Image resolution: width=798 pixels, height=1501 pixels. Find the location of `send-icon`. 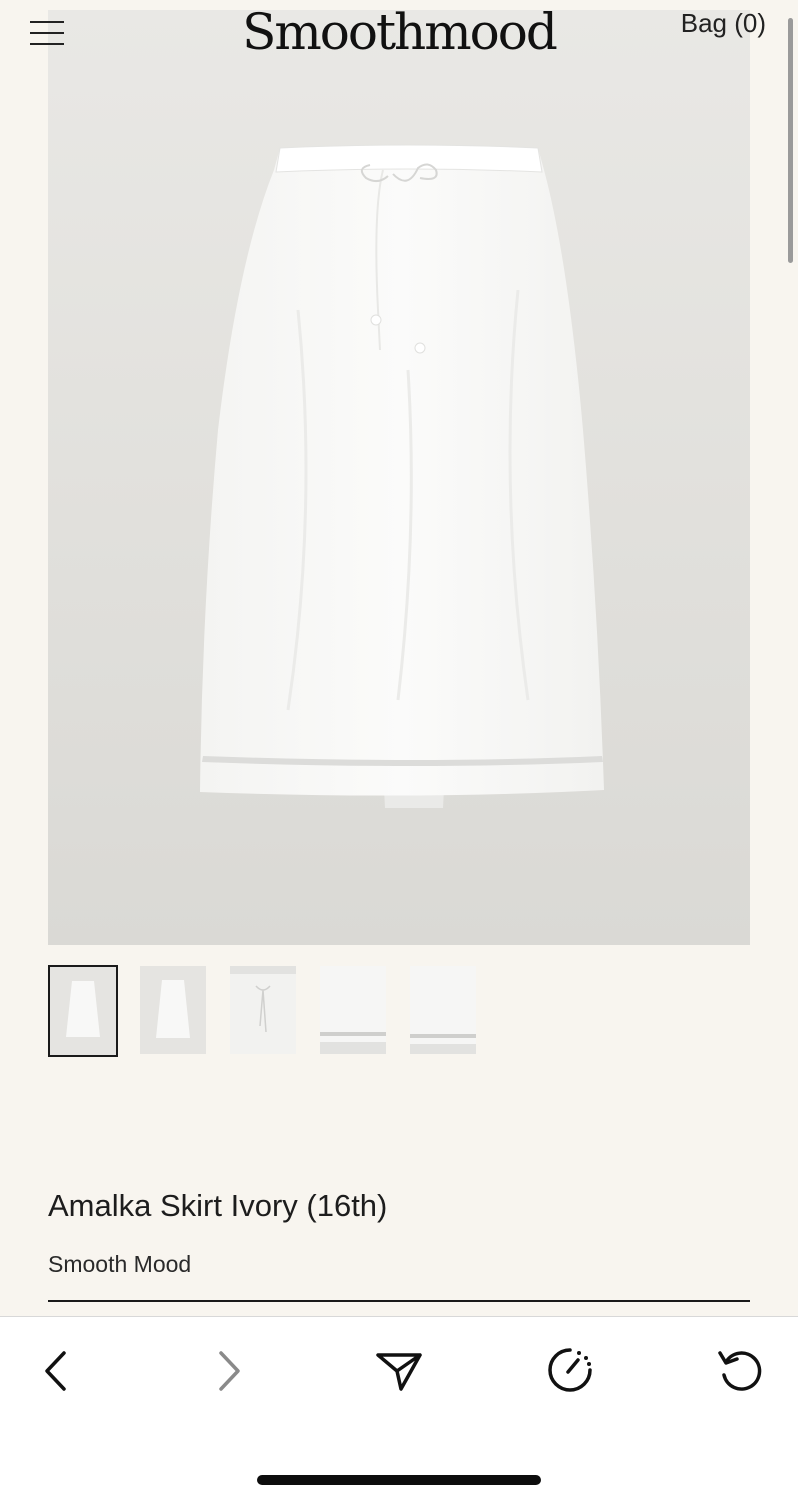

send-icon is located at coordinates (399, 1370).